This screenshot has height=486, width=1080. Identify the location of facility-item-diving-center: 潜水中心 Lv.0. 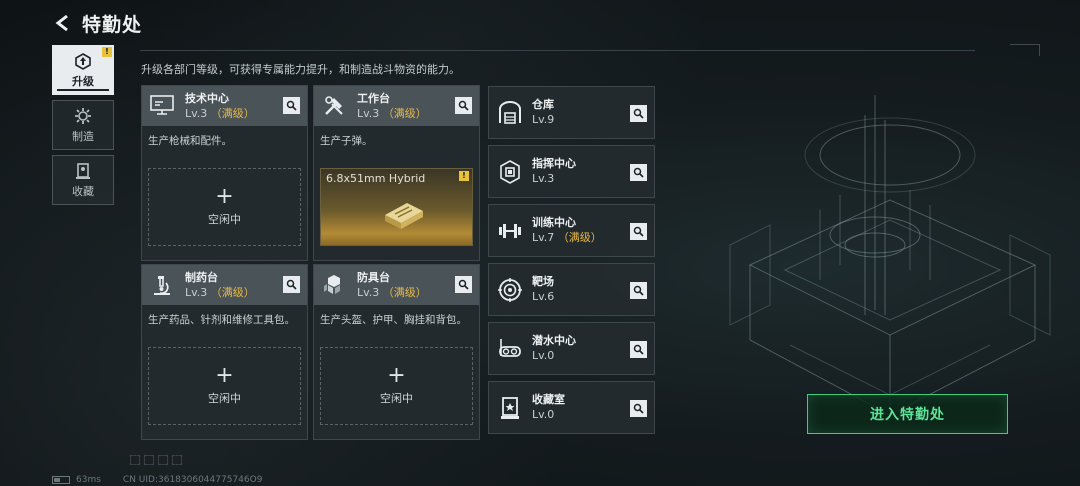
(571, 348).